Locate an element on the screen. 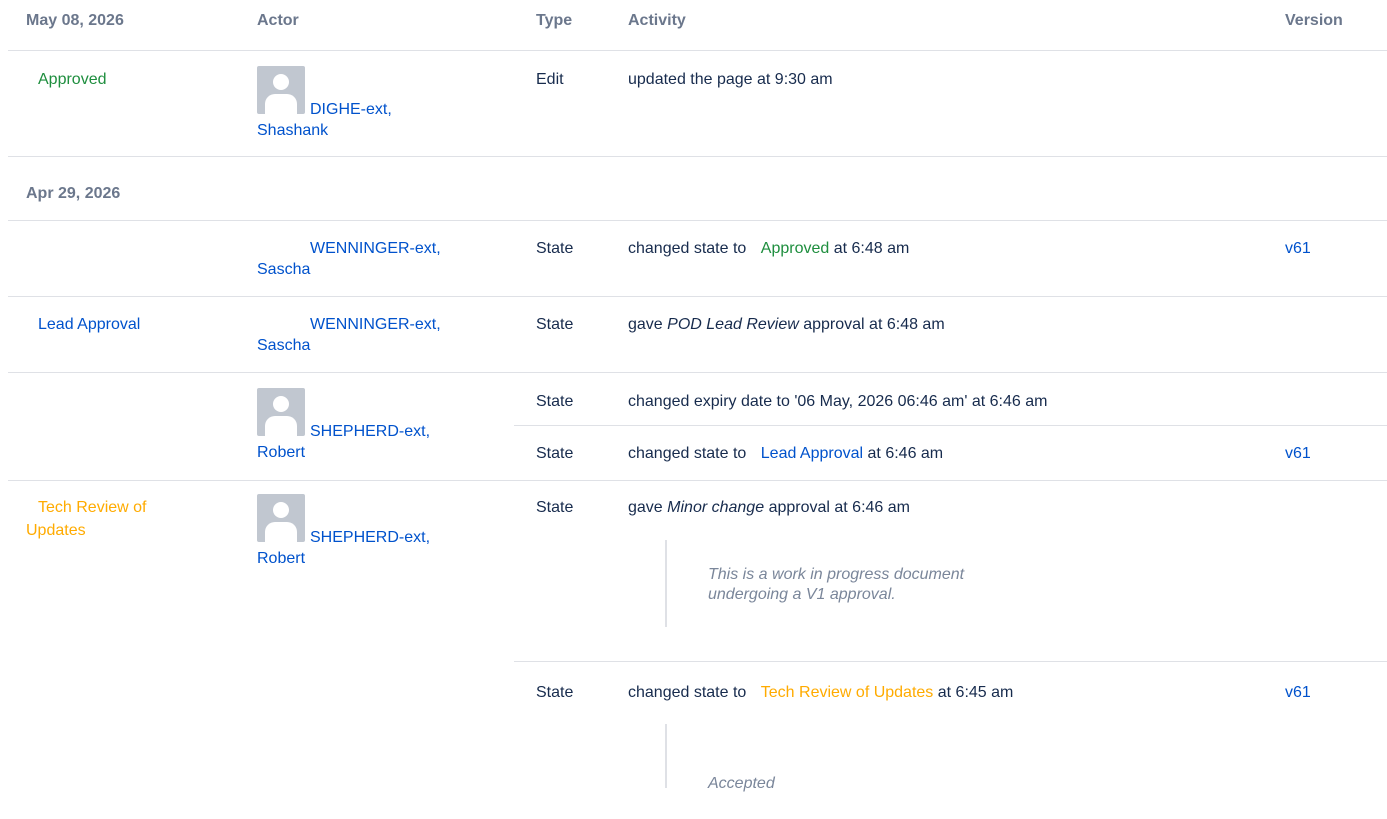 The height and width of the screenshot is (819, 1387). activity-text: gave POD Lead Review approval at 6:48 am is located at coordinates (786, 324).